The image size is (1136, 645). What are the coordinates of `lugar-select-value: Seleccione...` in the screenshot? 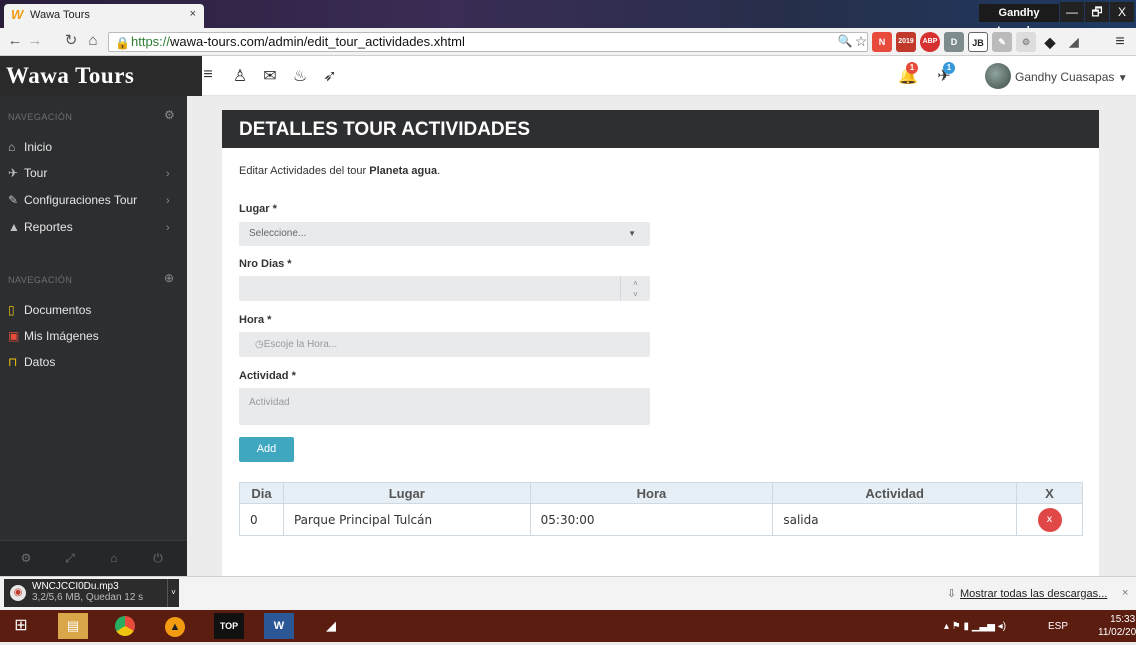 It's located at (278, 233).